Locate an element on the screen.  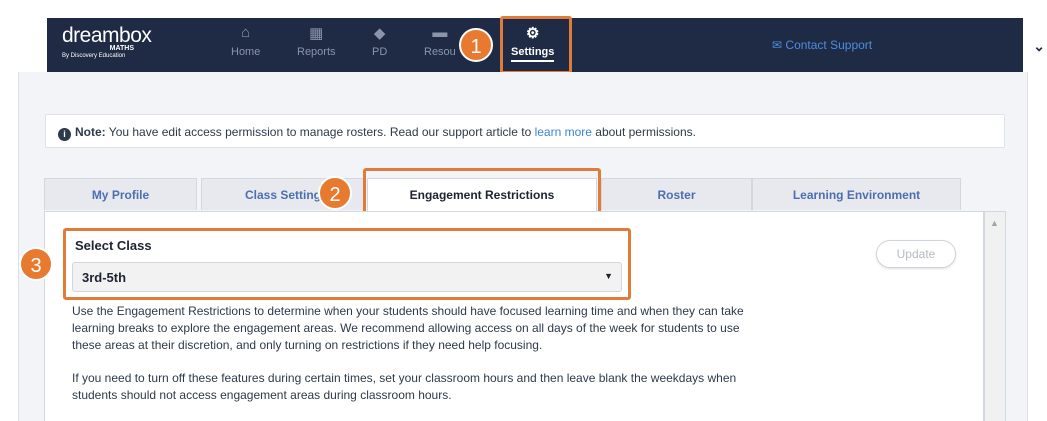
callout-box-select-class is located at coordinates (347, 264).